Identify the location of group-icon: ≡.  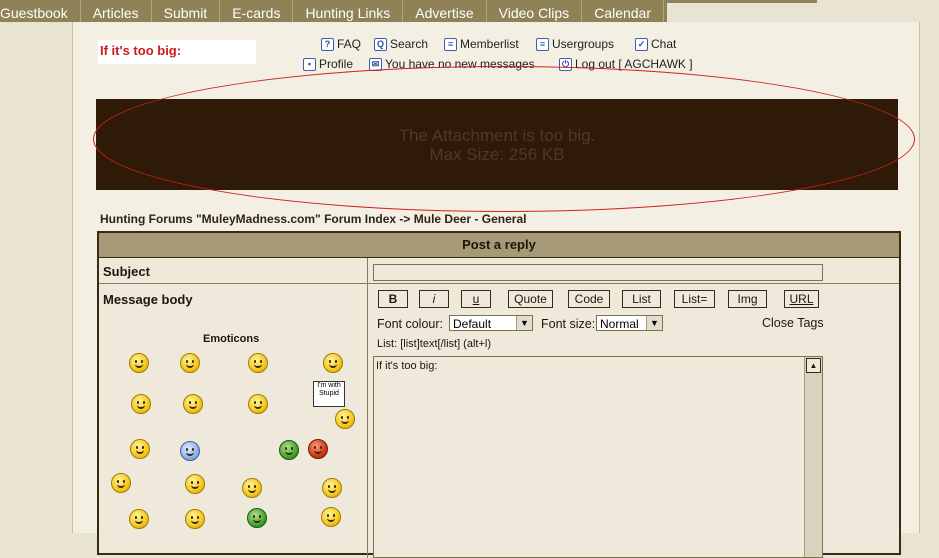
(542, 44).